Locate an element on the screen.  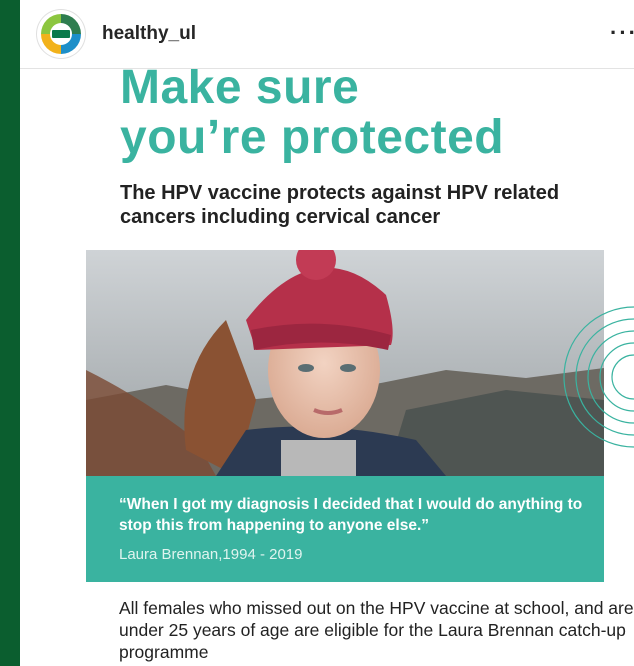
hse-logo-icon is located at coordinates (61, 34).